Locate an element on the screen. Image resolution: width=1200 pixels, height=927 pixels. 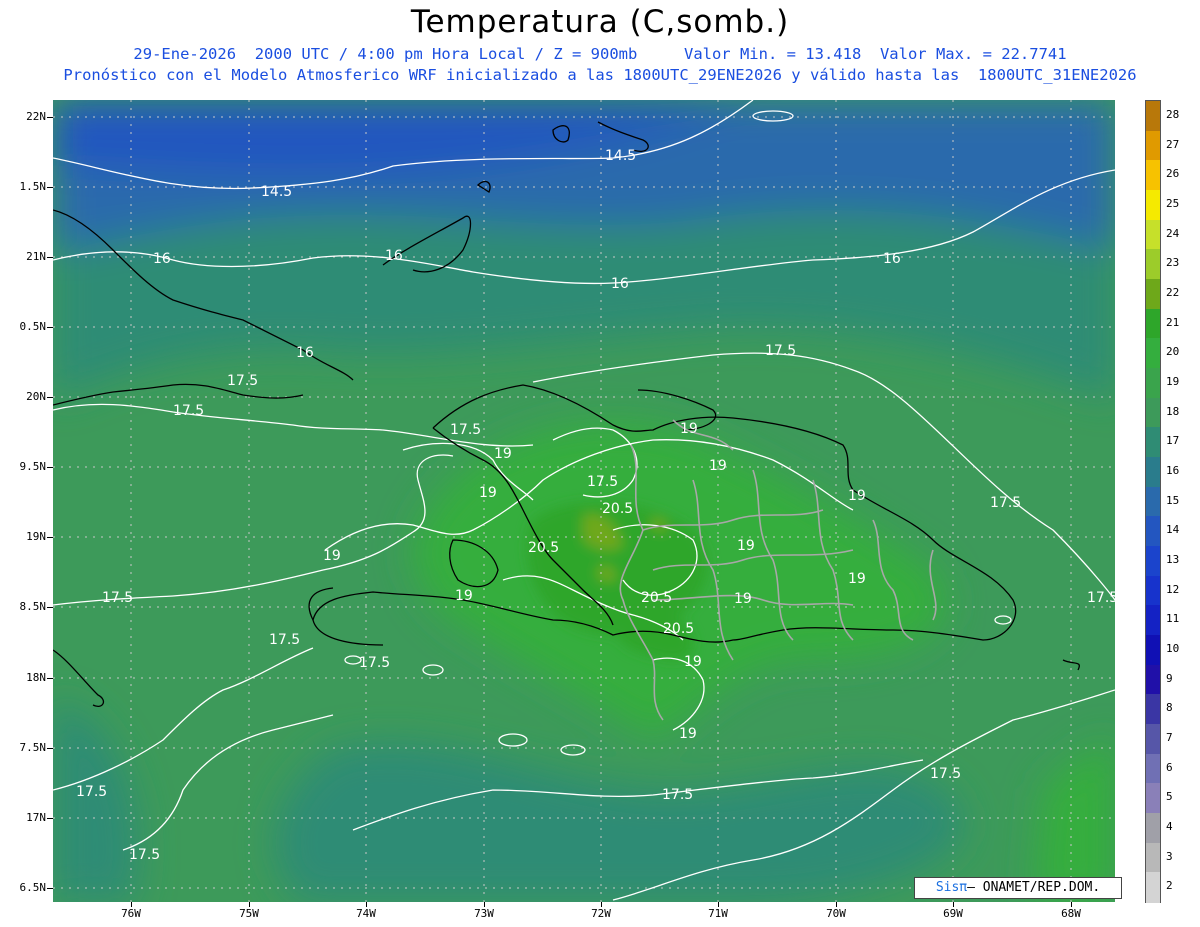
lon-label: 69W is located at coordinates (953, 913).